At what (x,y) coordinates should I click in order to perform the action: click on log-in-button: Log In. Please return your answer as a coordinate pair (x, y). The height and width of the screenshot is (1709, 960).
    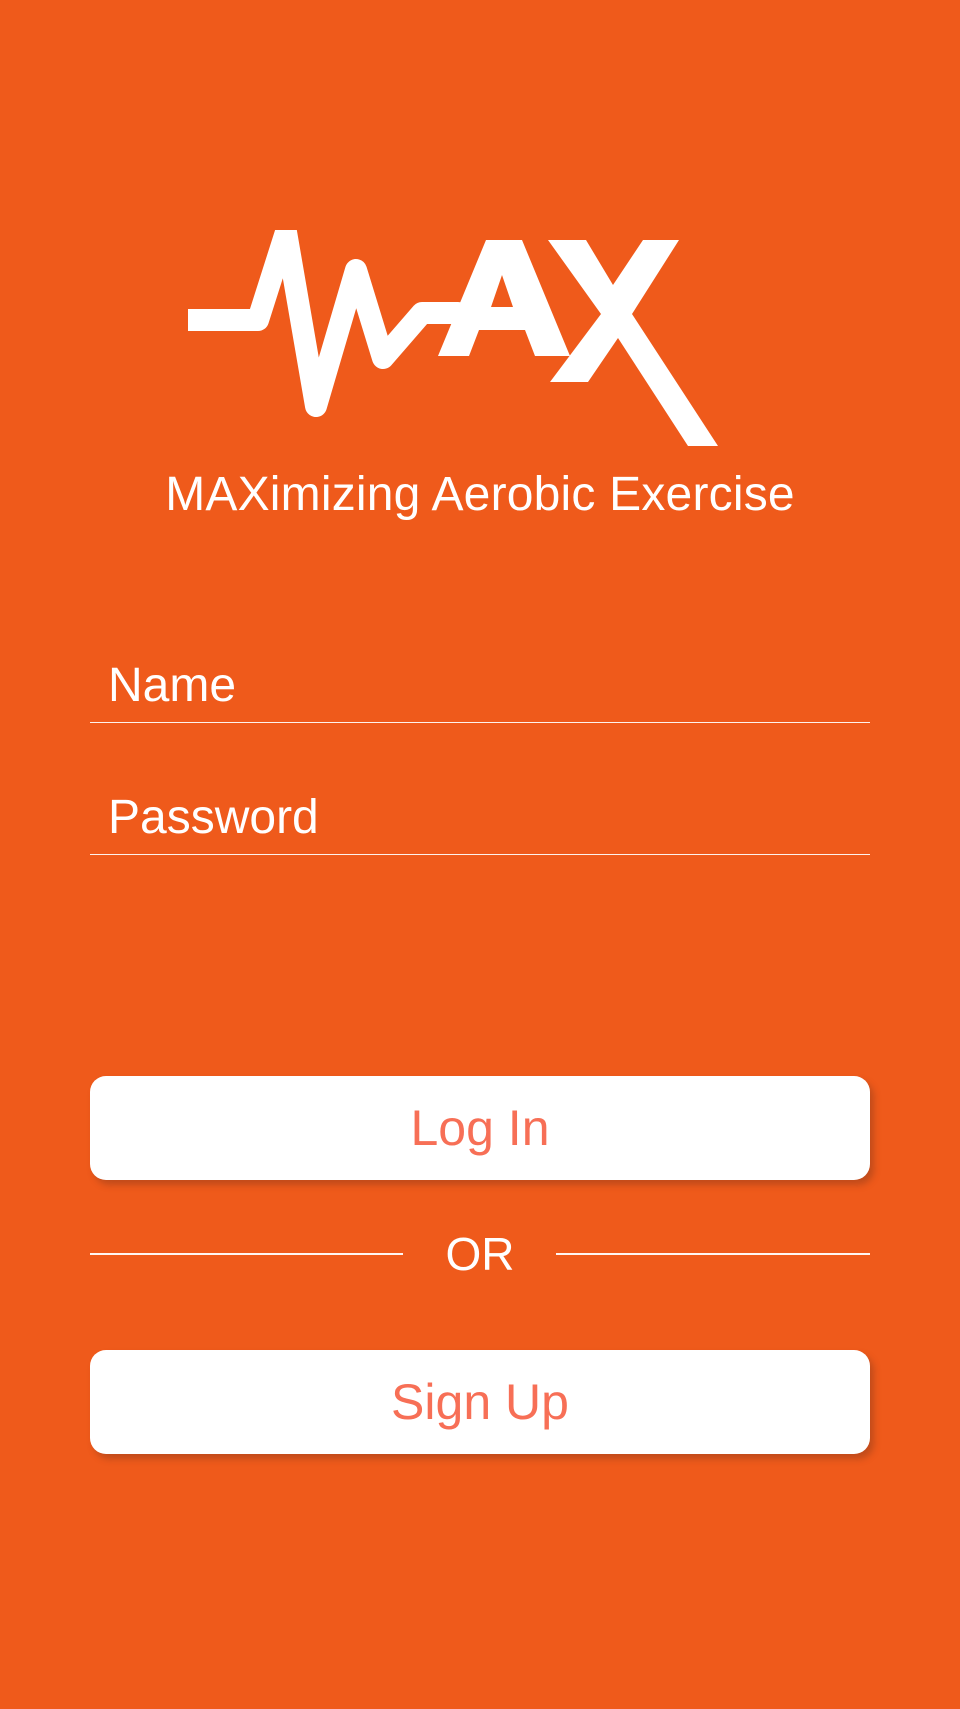
    Looking at the image, I should click on (480, 1128).